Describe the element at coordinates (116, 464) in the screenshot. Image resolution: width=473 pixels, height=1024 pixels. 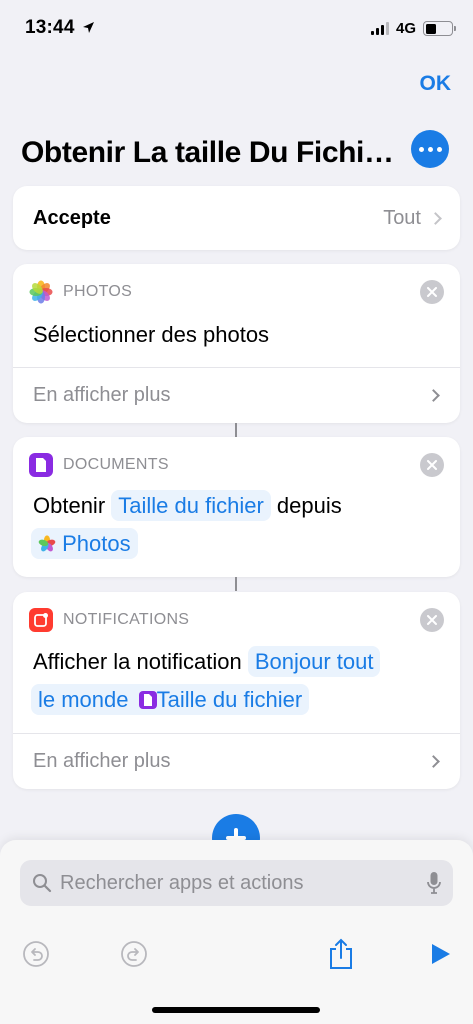
I see `action-app-name: DOCUMENTS` at that location.